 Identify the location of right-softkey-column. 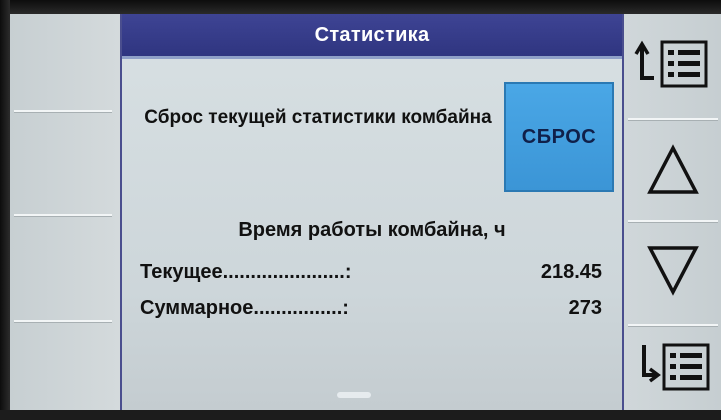
(672, 212).